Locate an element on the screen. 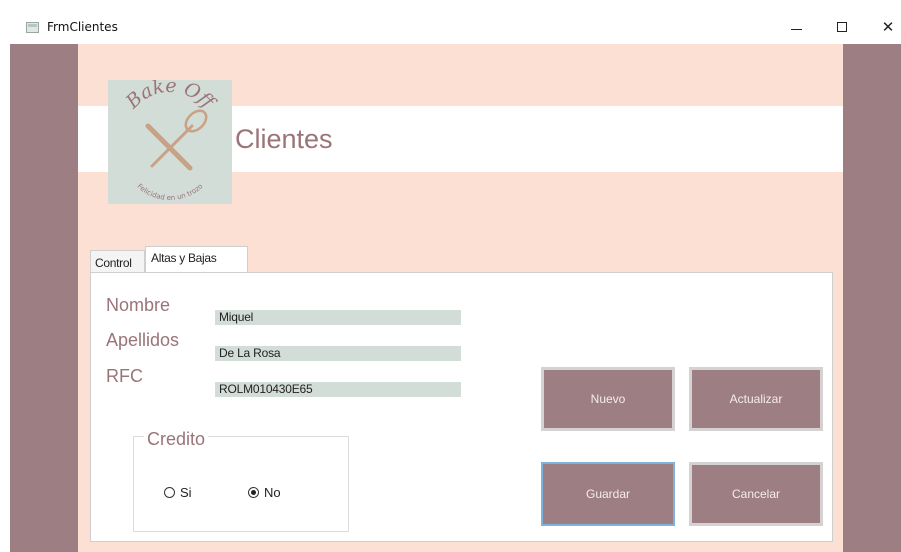  logo-tagline-text: Felicidad en un trozo is located at coordinates (170, 192).